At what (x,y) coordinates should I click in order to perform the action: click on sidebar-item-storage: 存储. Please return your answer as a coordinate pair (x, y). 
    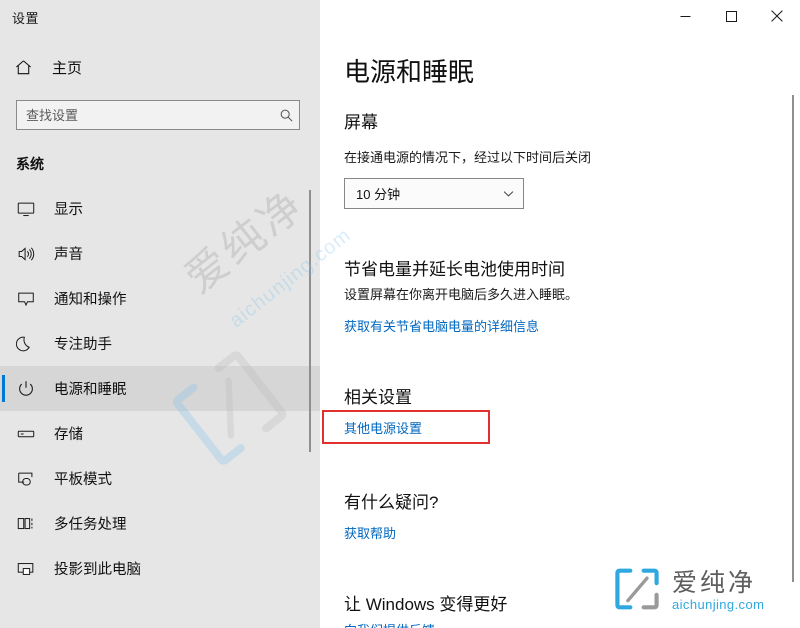
    Looking at the image, I should click on (160, 433).